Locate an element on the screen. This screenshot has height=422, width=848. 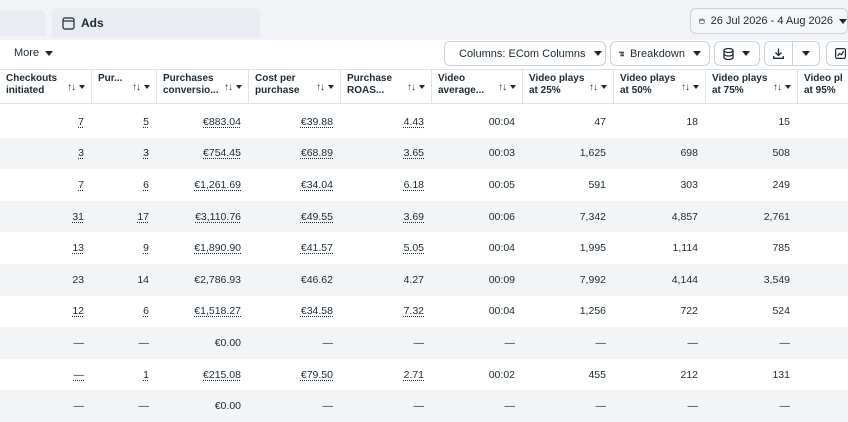
database-icon is located at coordinates (728, 53).